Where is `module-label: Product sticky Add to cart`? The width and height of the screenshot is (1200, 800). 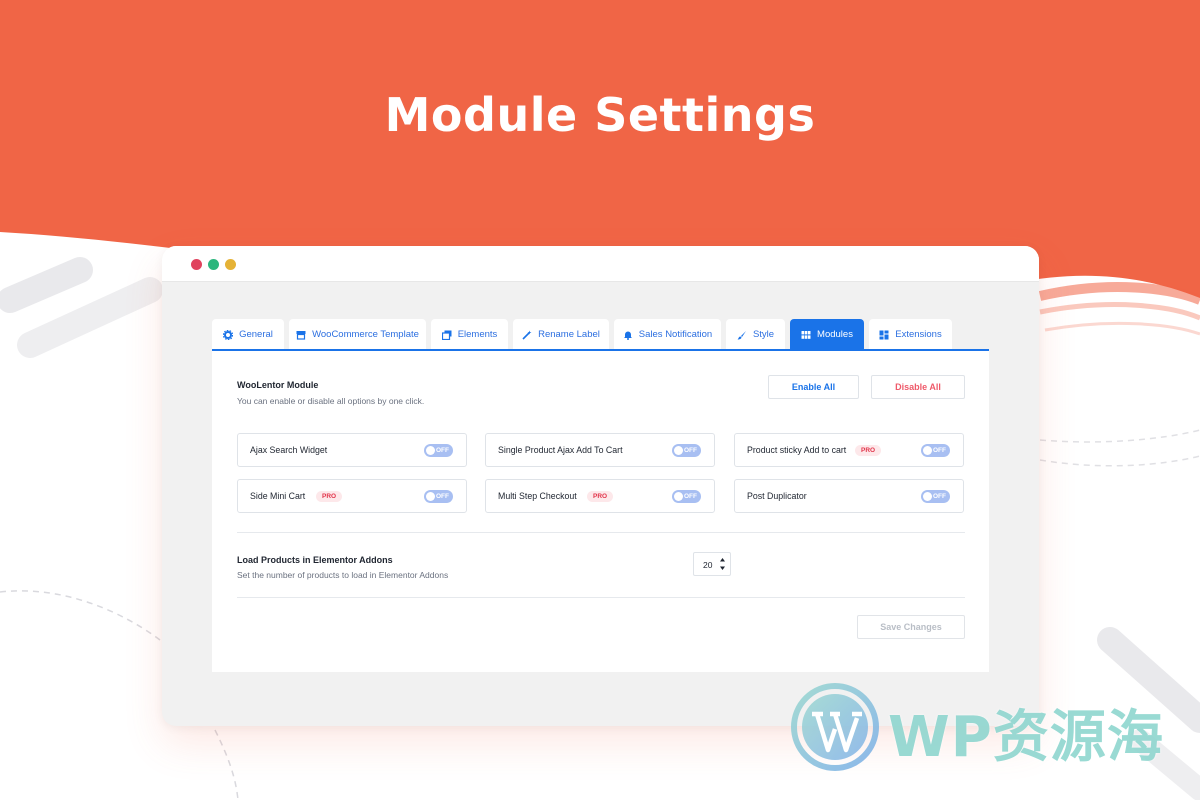 module-label: Product sticky Add to cart is located at coordinates (797, 450).